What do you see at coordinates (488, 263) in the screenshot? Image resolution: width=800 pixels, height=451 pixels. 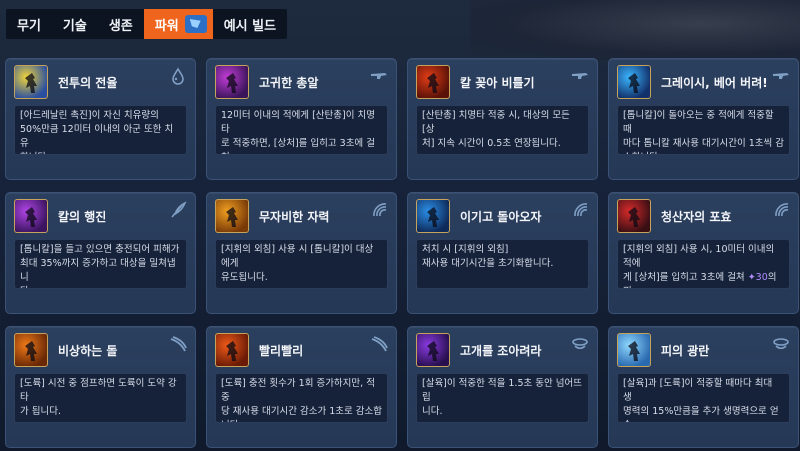 I see `desc-line: 재사용 대기시간을 초기화합니다.` at bounding box center [488, 263].